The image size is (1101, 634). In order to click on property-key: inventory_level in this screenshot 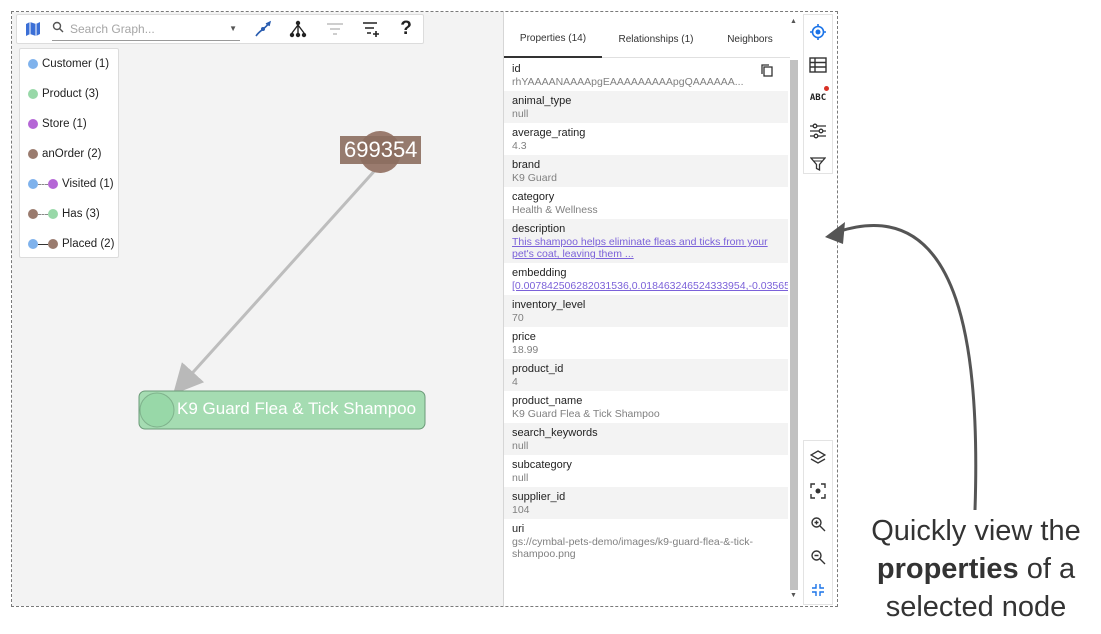, I will do `click(549, 305)`.